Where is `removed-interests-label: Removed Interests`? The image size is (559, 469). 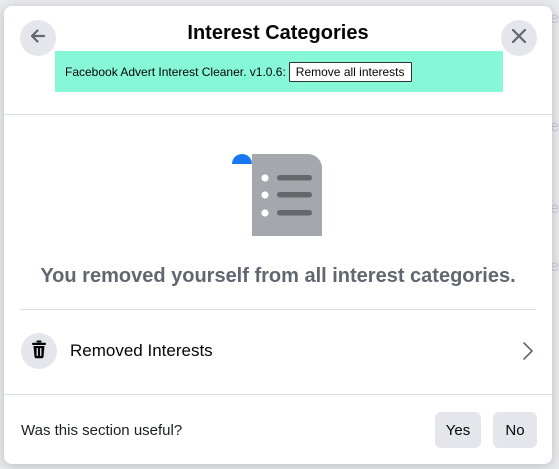
removed-interests-label: Removed Interests is located at coordinates (141, 350).